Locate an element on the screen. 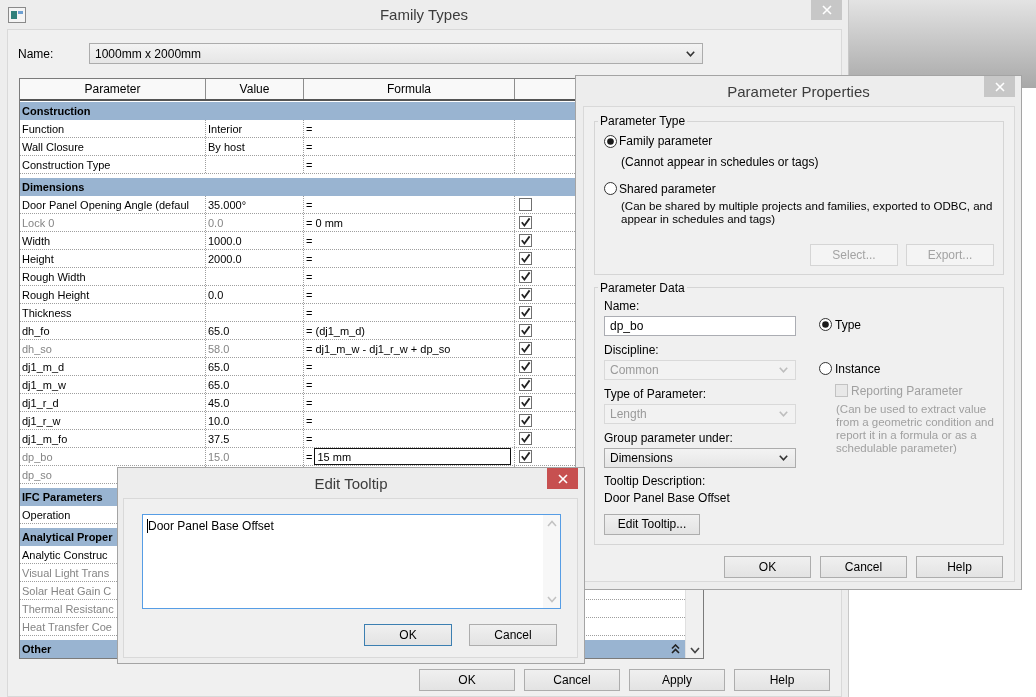  parameter-cell-text: Thickness is located at coordinates (47, 313).